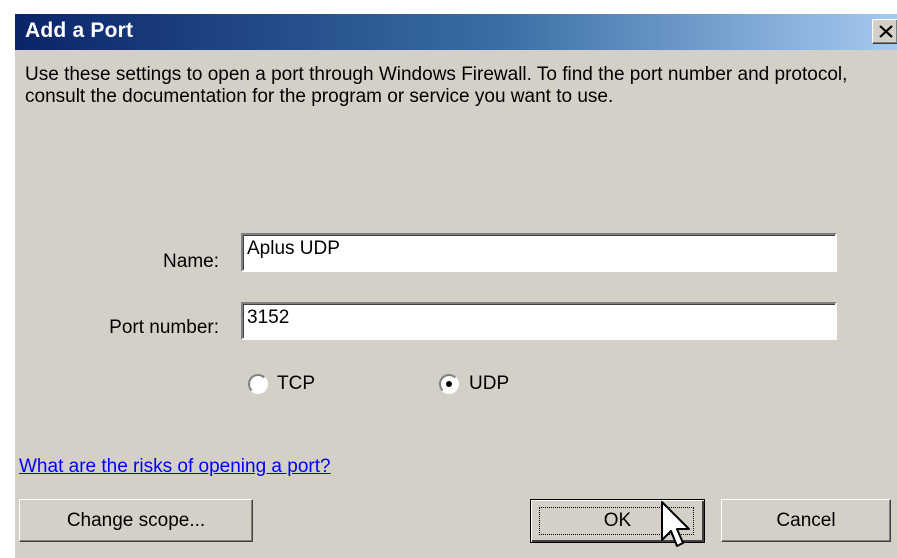 The width and height of the screenshot is (897, 558). Describe the element at coordinates (489, 384) in the screenshot. I see `udp-radio-label: UDP` at that location.